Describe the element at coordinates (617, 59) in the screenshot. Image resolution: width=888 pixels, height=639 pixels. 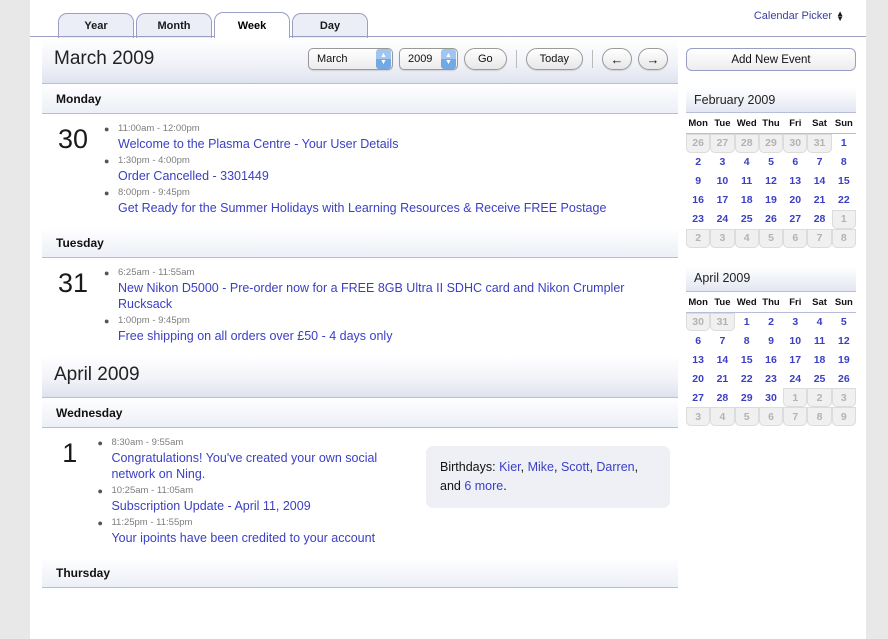
I see `previous-week-button: ←` at that location.